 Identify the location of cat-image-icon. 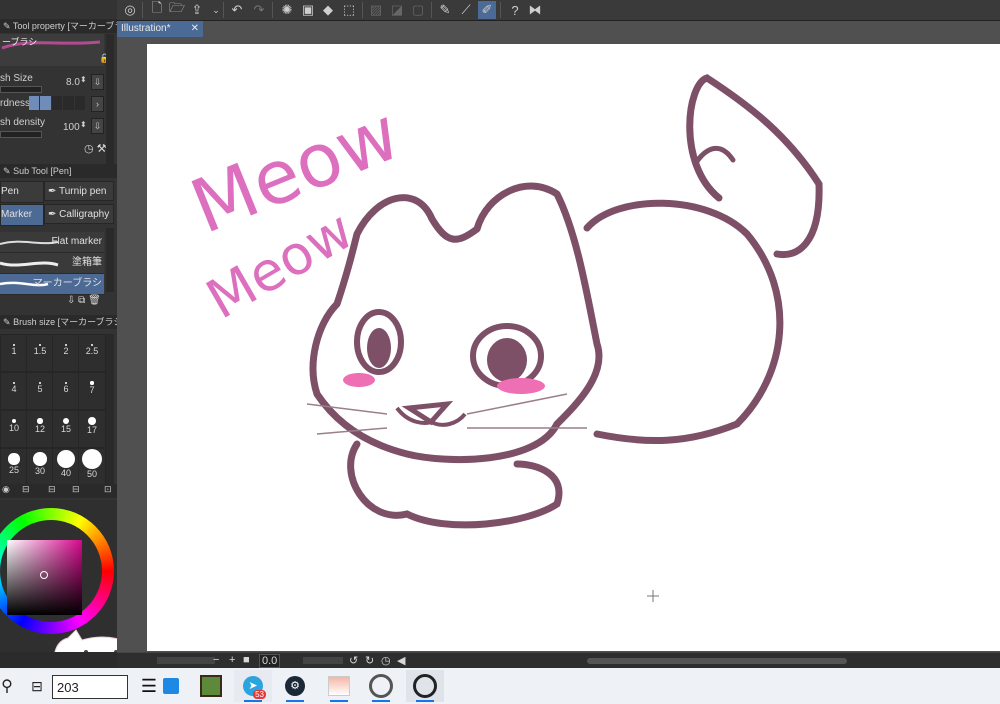
(339, 686).